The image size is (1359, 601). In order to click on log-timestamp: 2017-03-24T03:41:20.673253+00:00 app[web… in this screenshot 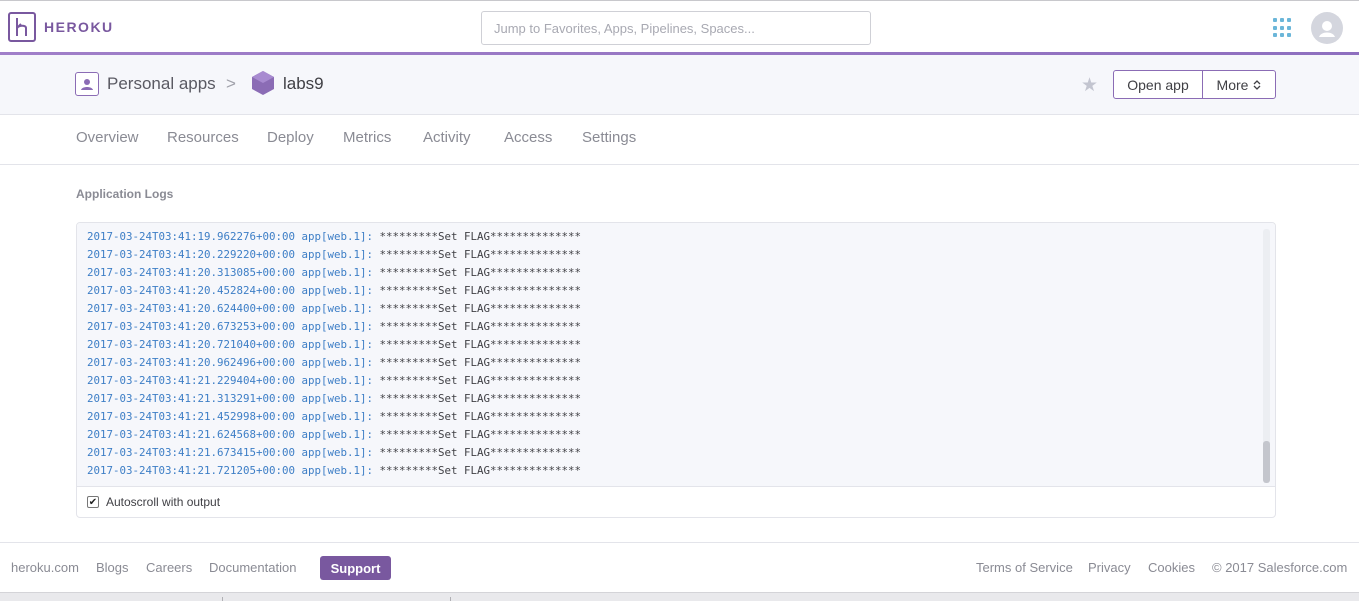, I will do `click(230, 326)`.